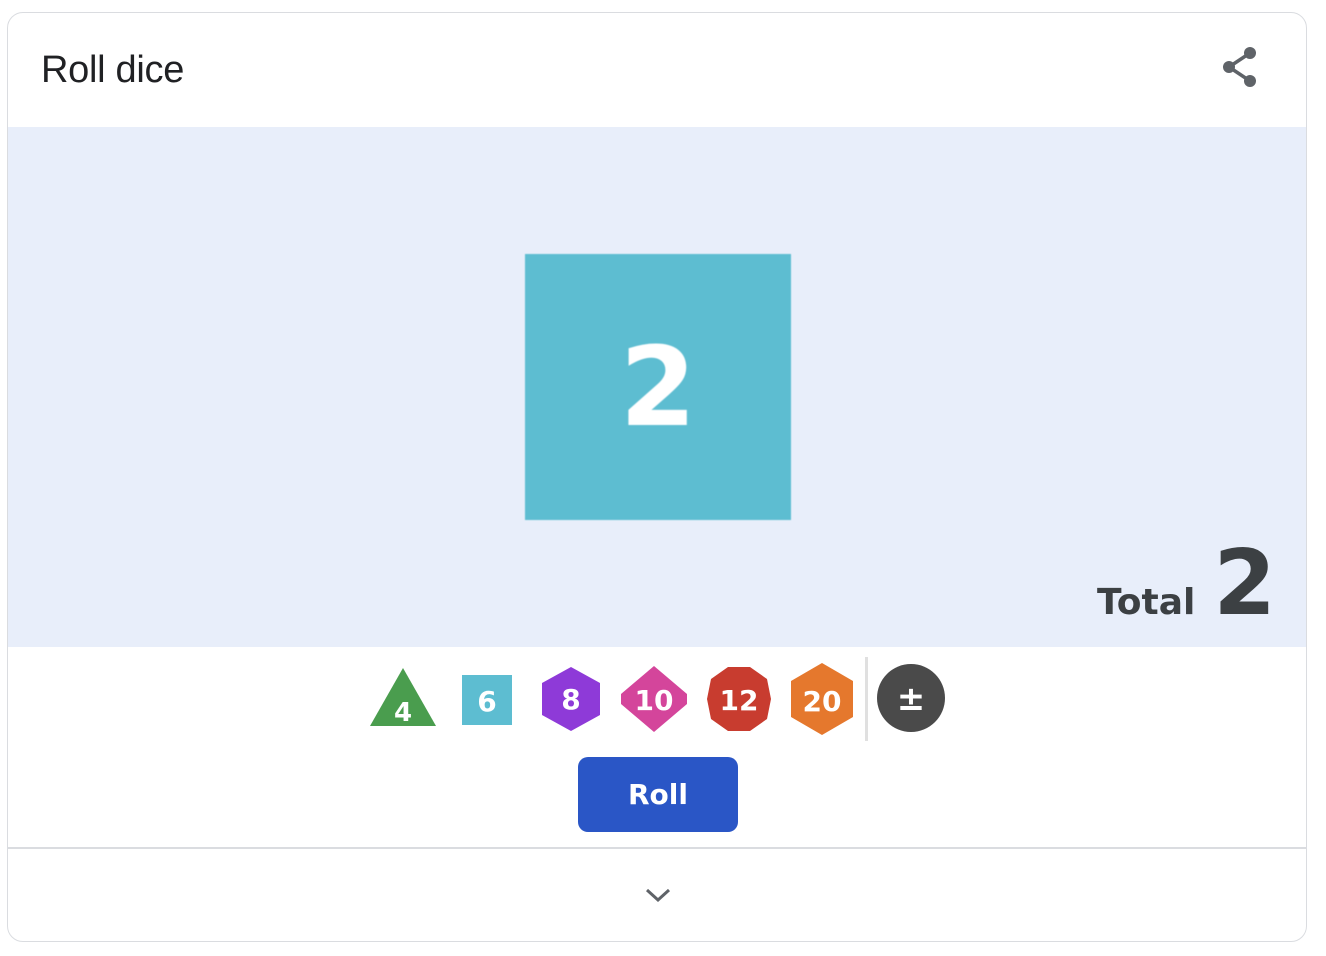 This screenshot has width=1326, height=956. I want to click on modifier-label: ±, so click(911, 699).